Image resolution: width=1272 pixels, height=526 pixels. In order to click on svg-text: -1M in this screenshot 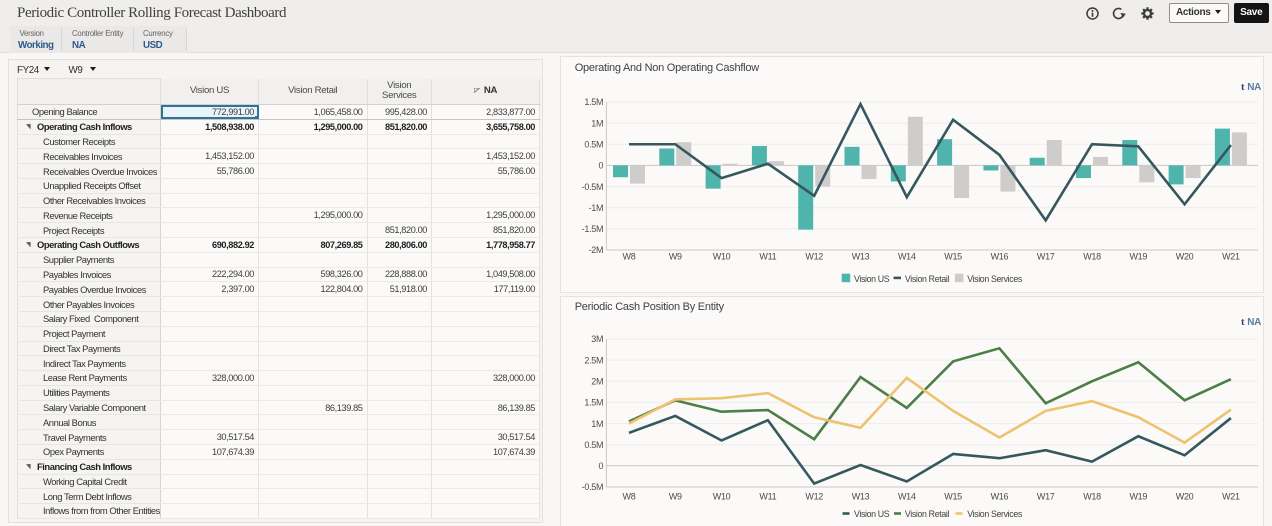, I will do `click(596, 208)`.